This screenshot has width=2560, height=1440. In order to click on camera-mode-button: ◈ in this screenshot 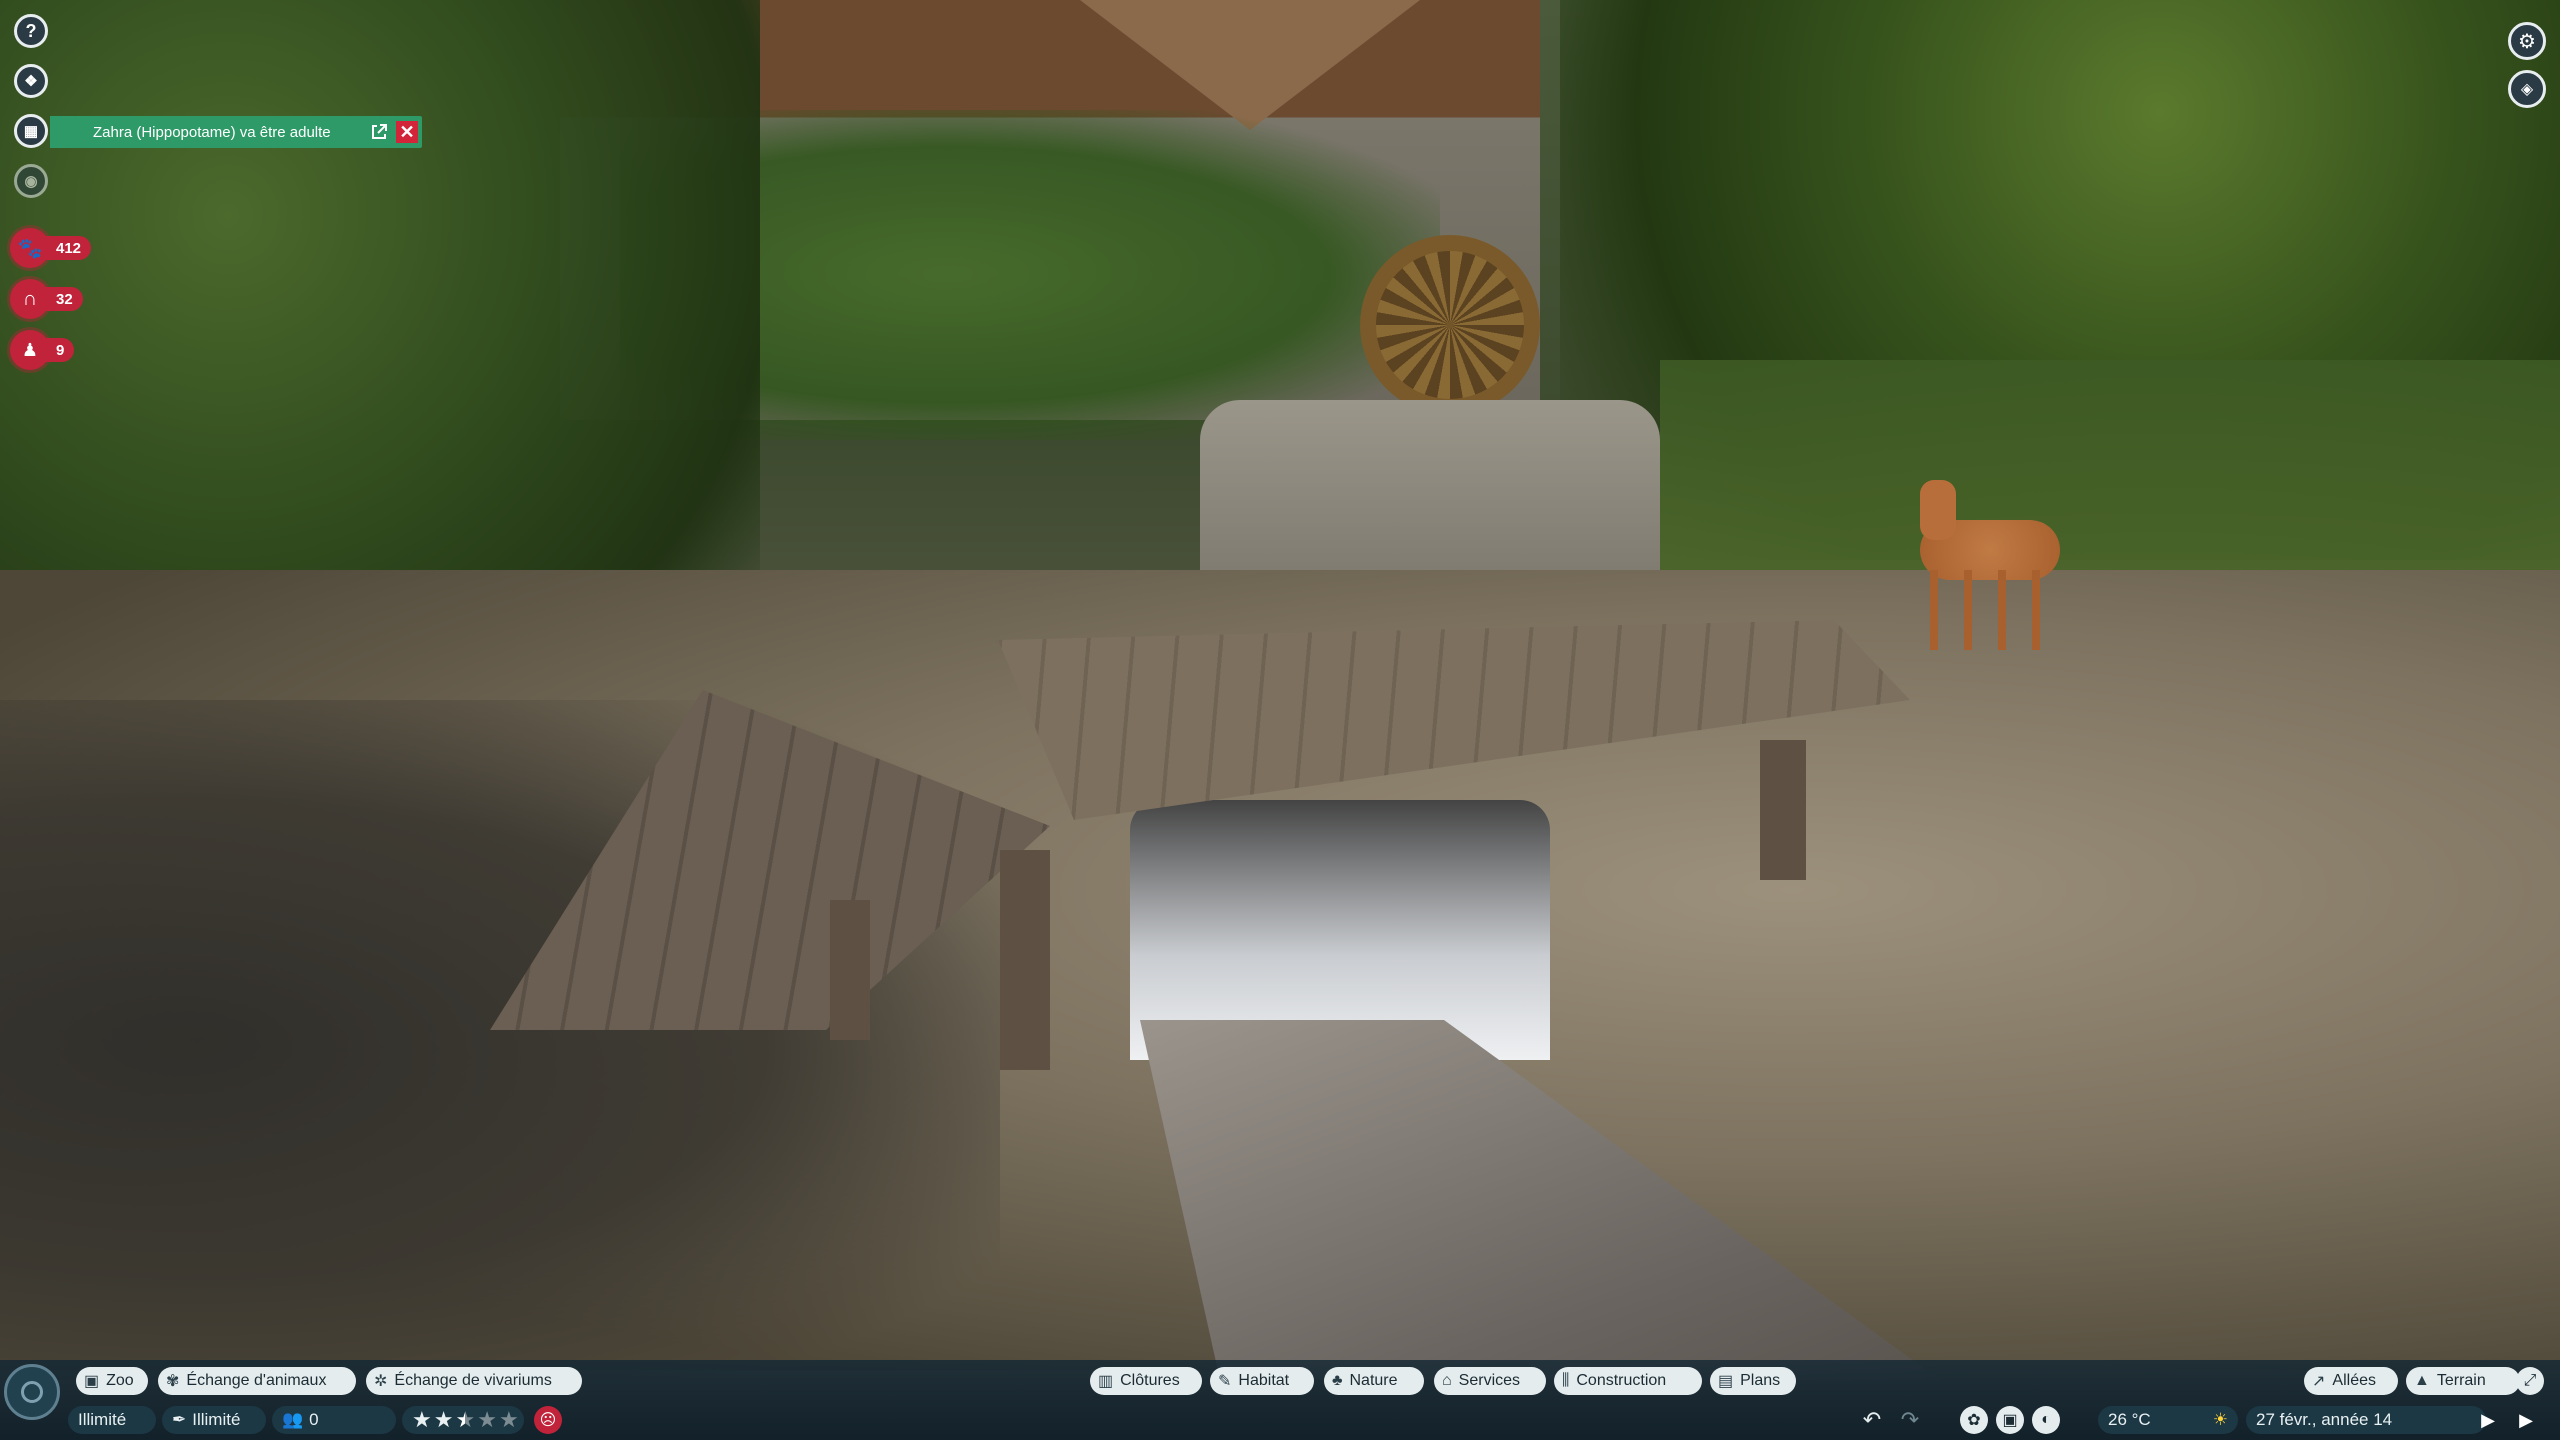, I will do `click(2527, 89)`.